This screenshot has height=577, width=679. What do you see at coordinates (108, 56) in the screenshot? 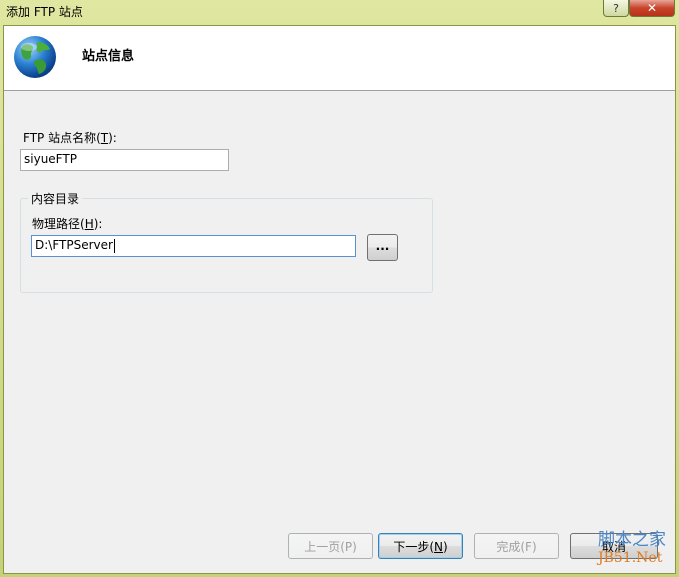
I see `page-title: 站点信息` at bounding box center [108, 56].